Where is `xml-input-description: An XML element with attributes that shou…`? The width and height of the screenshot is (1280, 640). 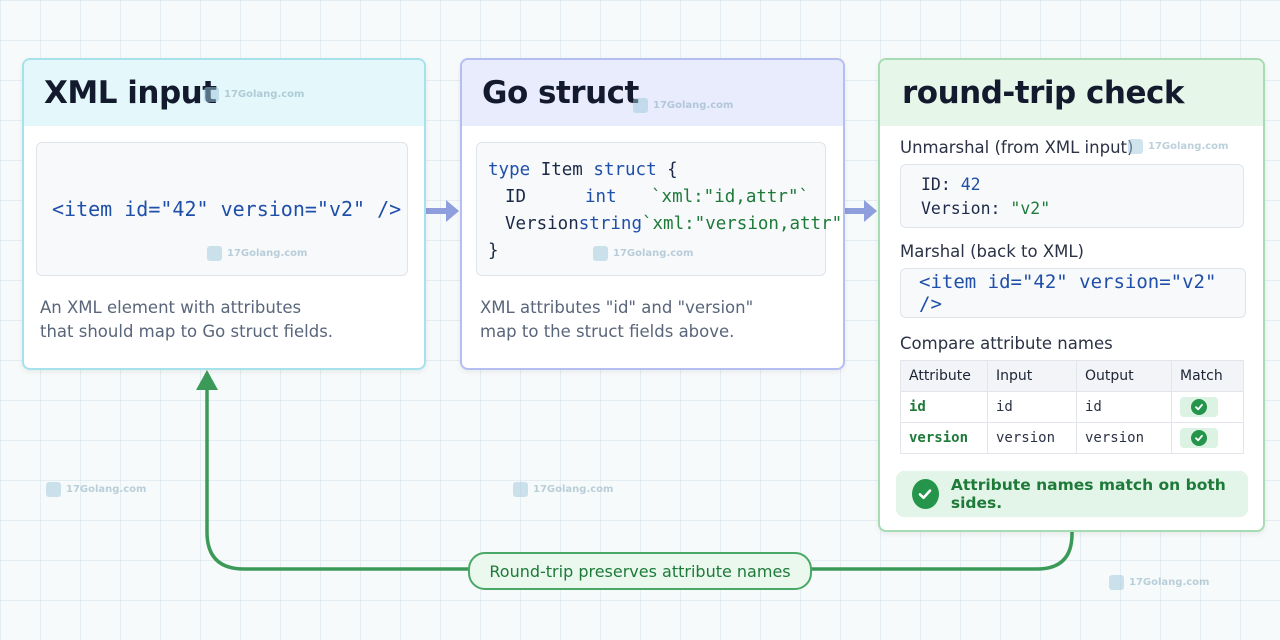
xml-input-description: An XML element with attributes that shou… is located at coordinates (187, 319).